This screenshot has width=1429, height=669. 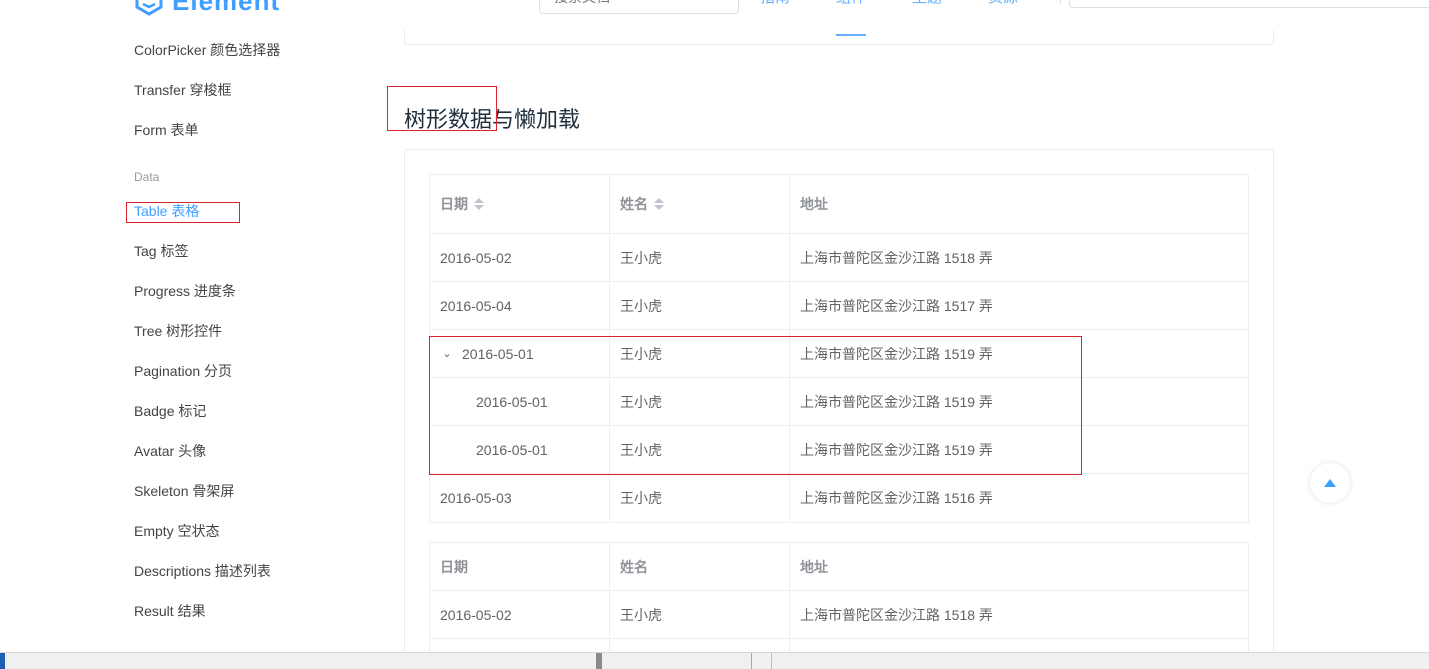 What do you see at coordinates (520, 498) in the screenshot?
I see `cell-date: 2016-05-03` at bounding box center [520, 498].